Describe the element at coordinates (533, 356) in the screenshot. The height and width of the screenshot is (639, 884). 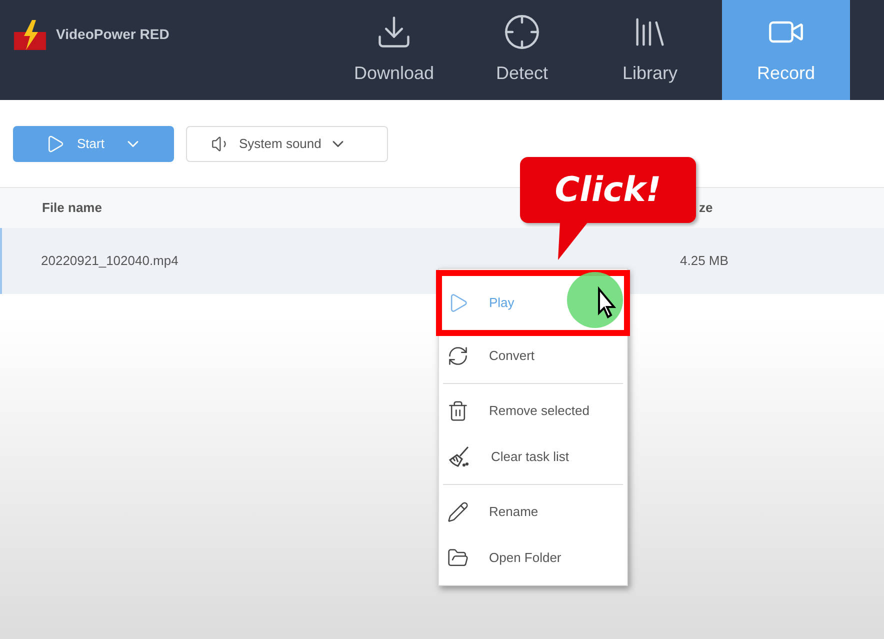
I see `menu-item: Convert` at that location.